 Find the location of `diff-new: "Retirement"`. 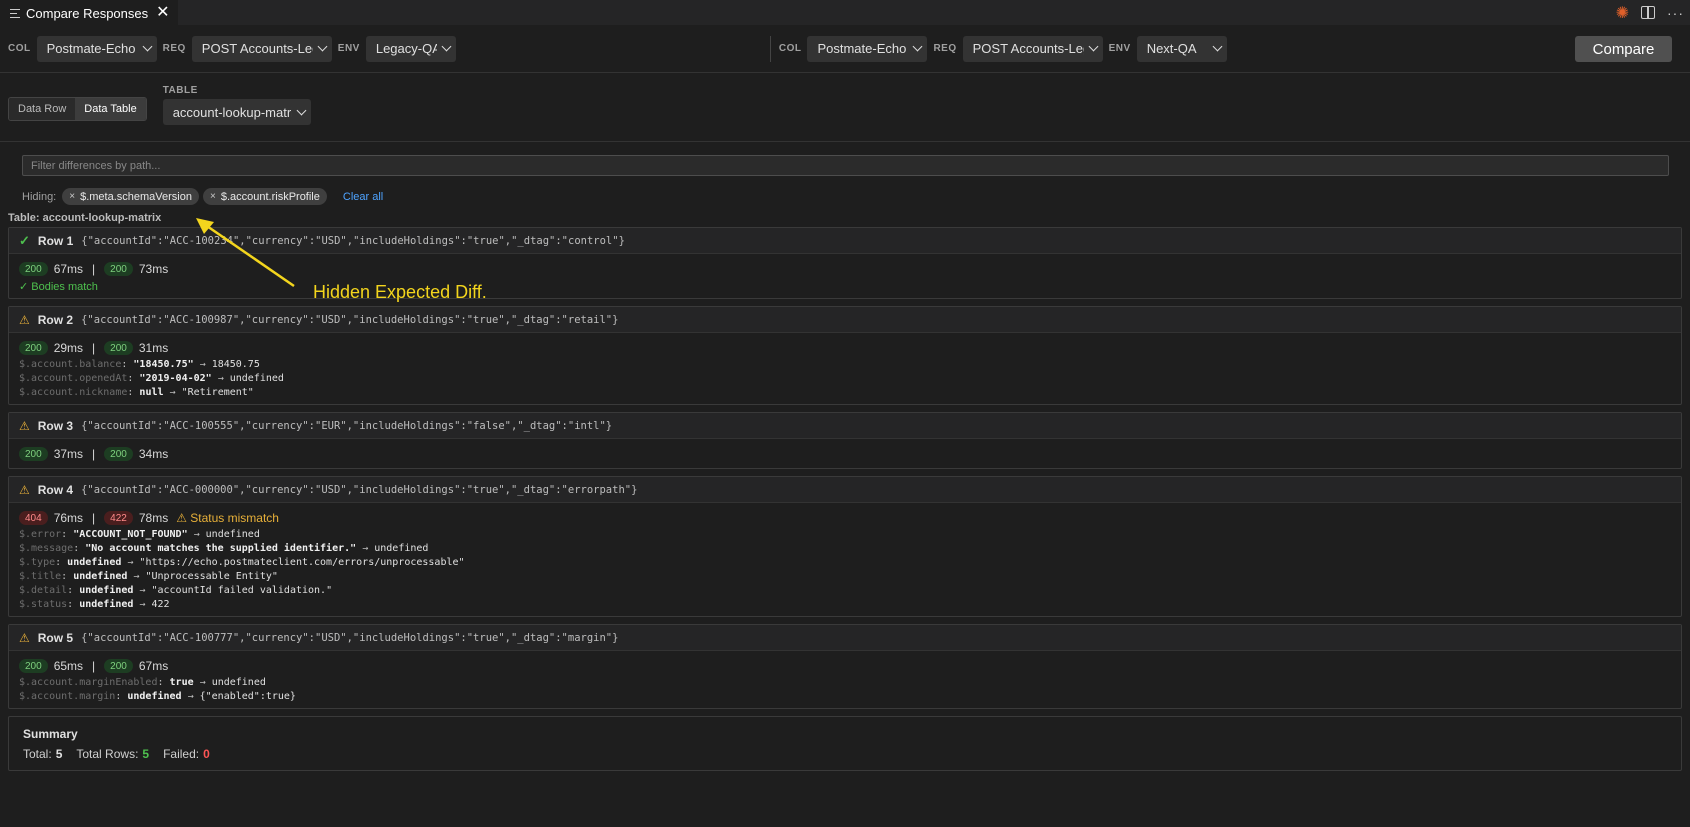

diff-new: "Retirement" is located at coordinates (217, 392).